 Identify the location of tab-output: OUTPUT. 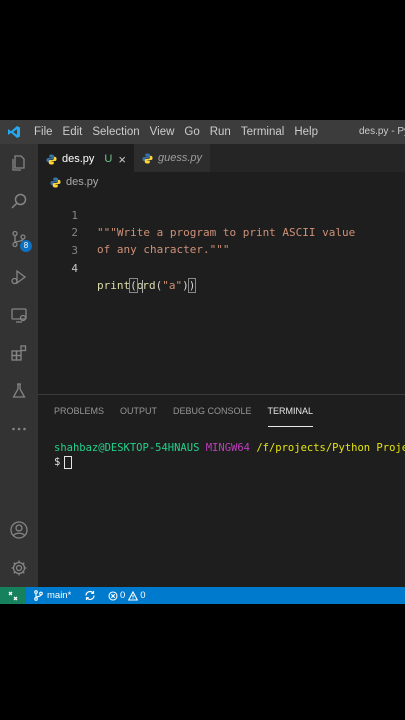
(138, 411).